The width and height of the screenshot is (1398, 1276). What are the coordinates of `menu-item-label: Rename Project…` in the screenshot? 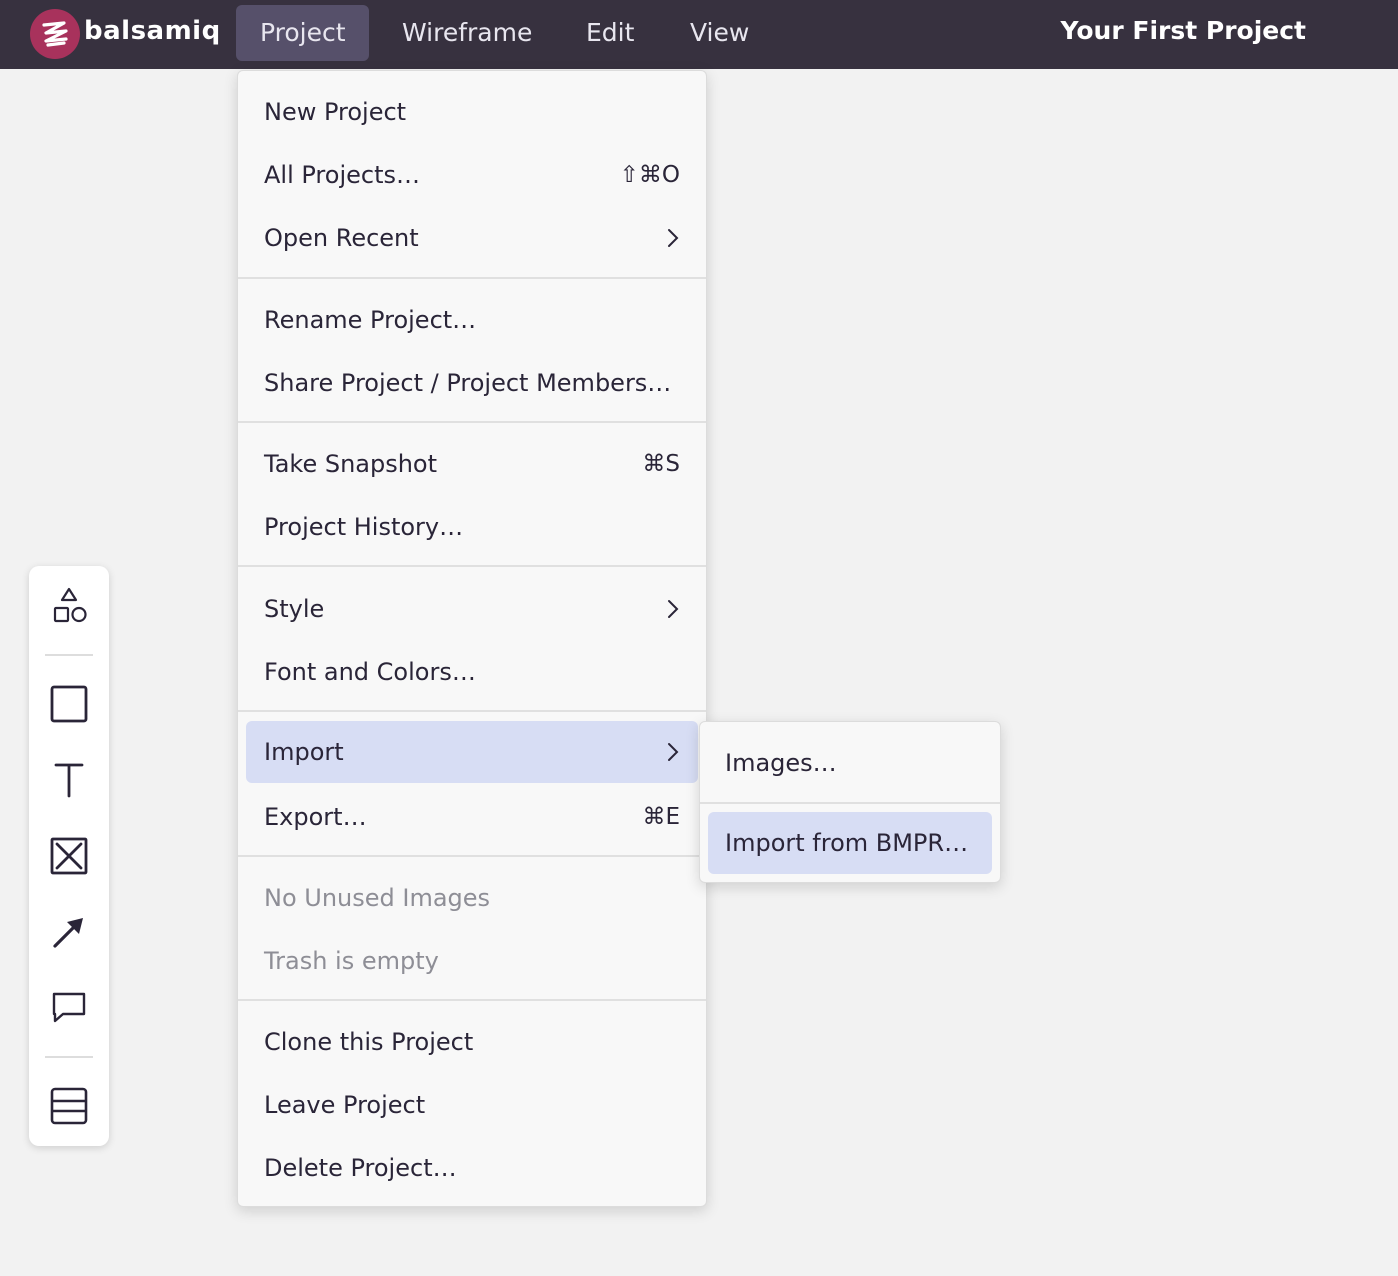 It's located at (370, 320).